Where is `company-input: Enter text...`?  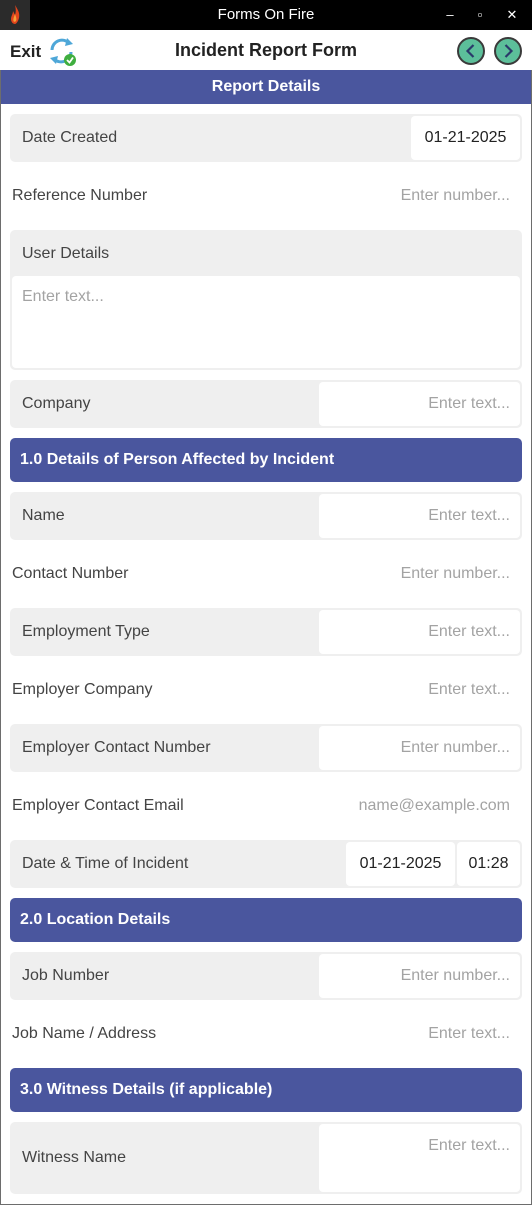
company-input: Enter text... is located at coordinates (419, 404).